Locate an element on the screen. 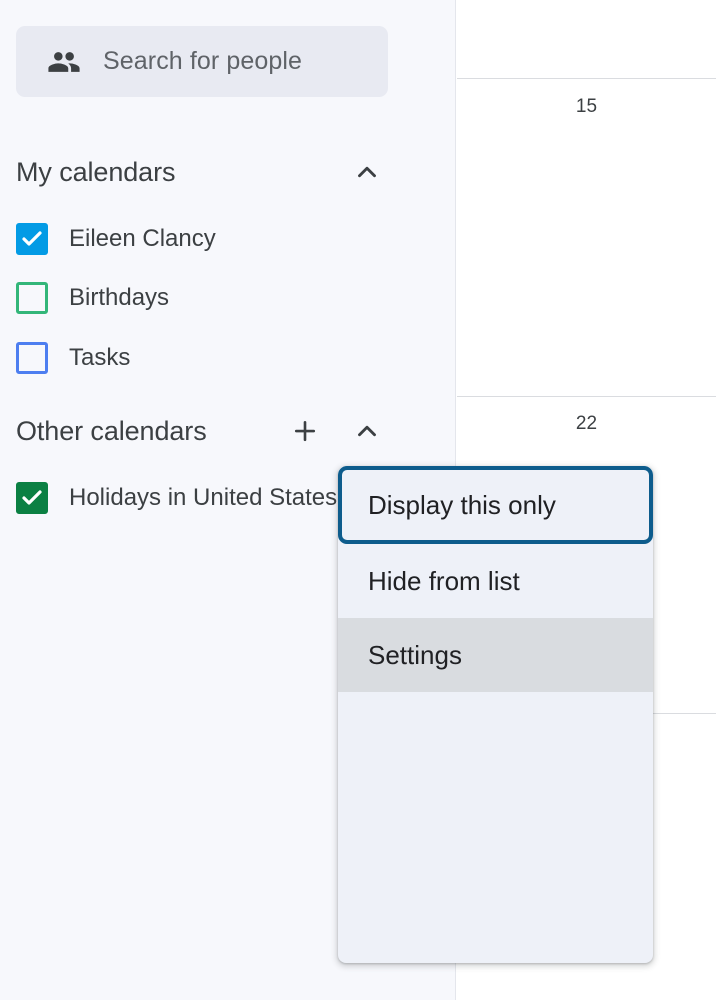 Image resolution: width=716 pixels, height=1000 pixels. my-calendars-header: My calendars is located at coordinates (202, 172).